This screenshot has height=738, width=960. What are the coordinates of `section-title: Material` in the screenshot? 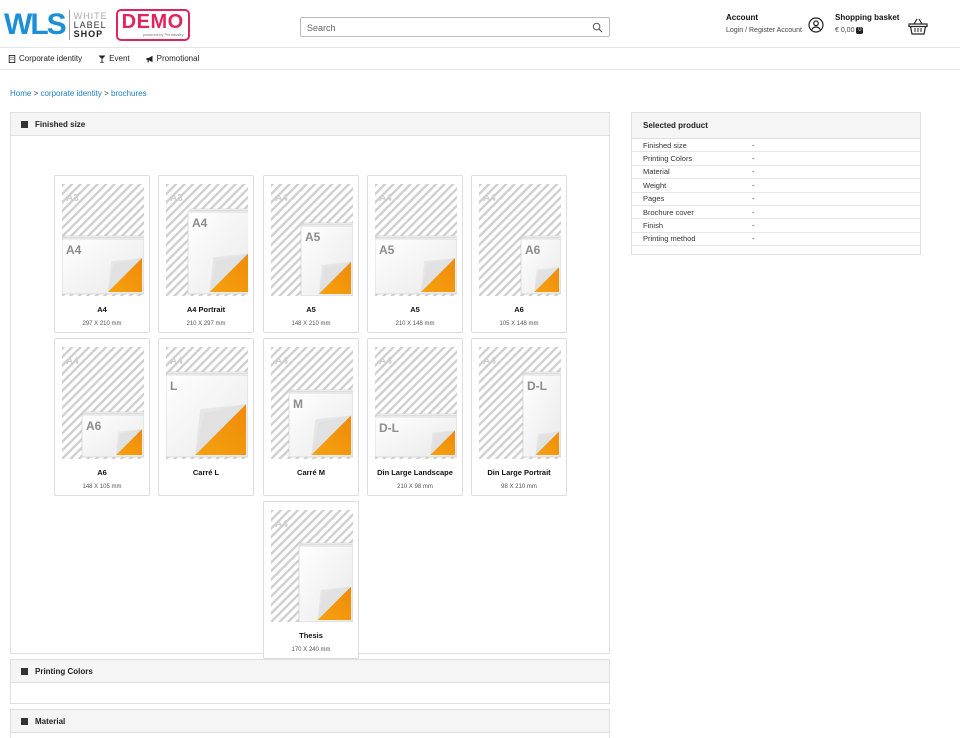 It's located at (50, 721).